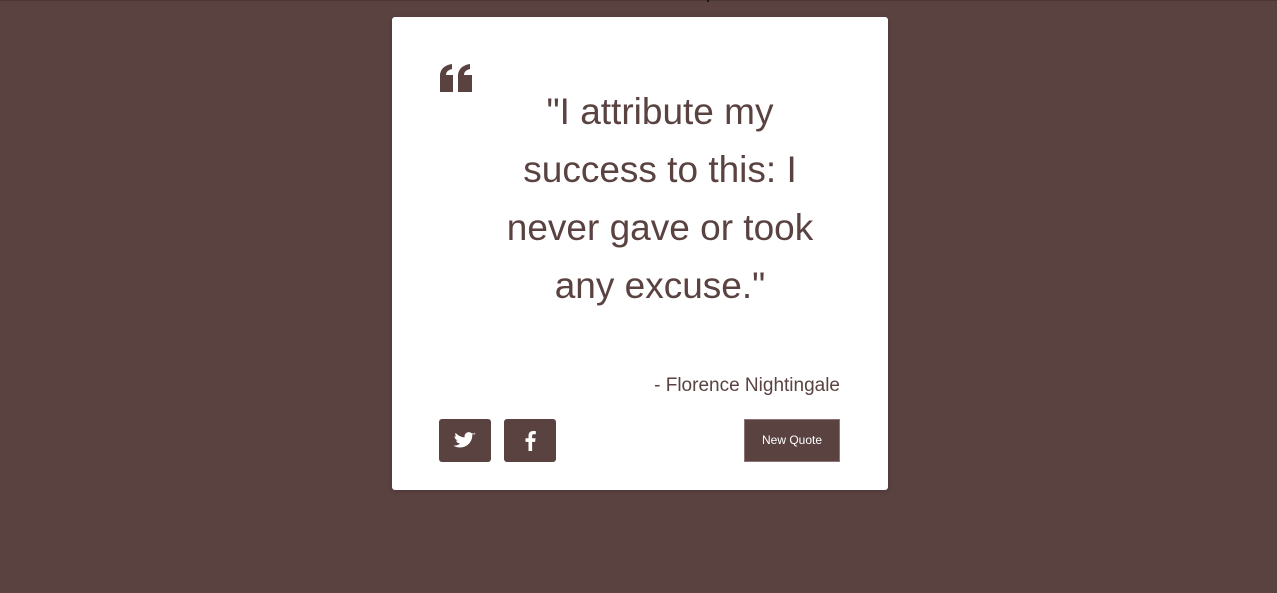 The width and height of the screenshot is (1277, 593). I want to click on tweet-button, so click(465, 440).